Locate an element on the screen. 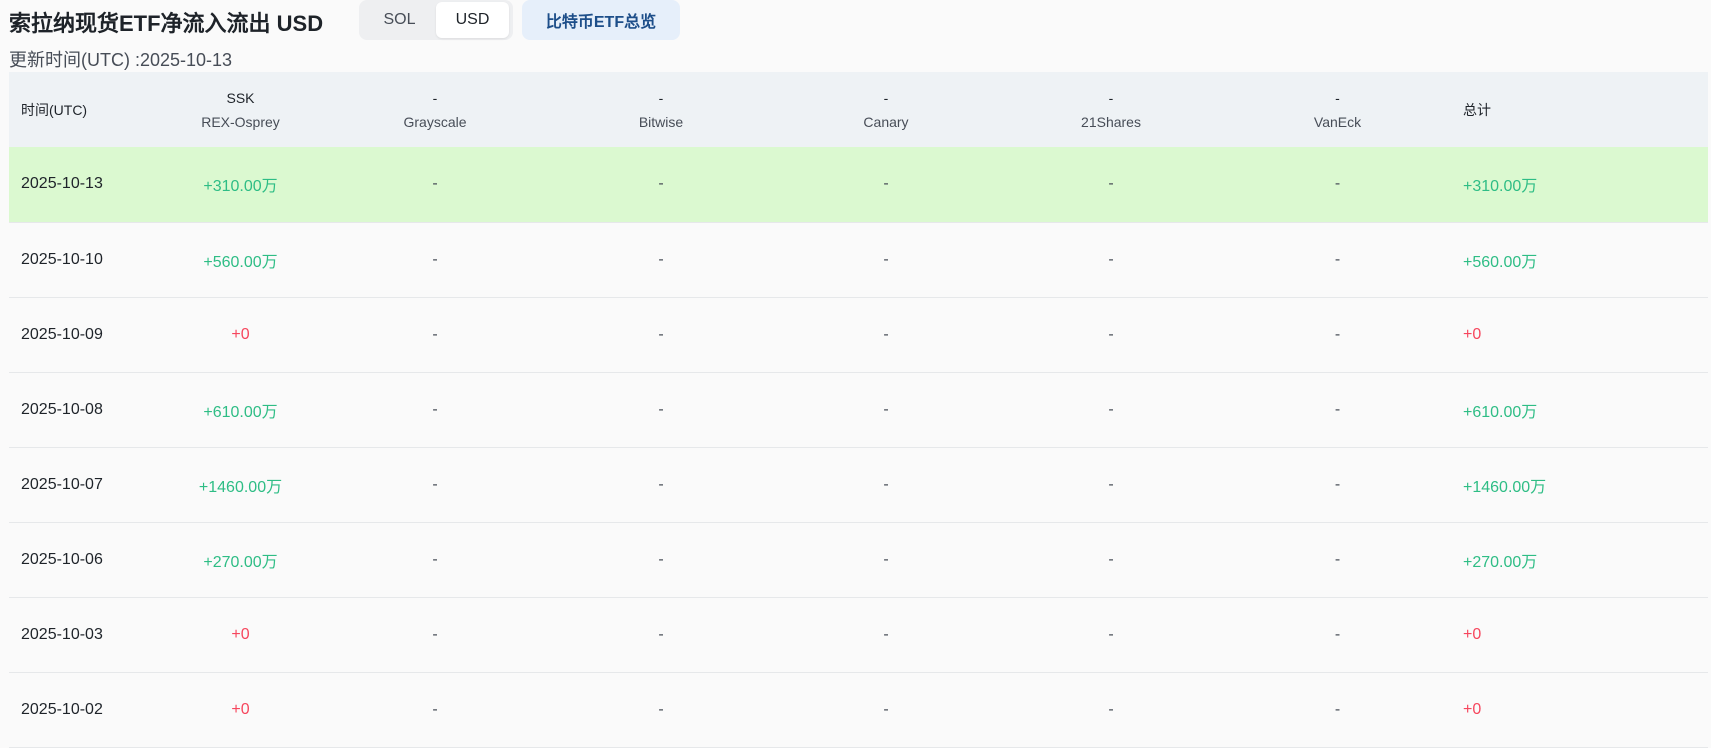  table-row: 2025-10-03 +0 - - - - - +0 is located at coordinates (858, 634).